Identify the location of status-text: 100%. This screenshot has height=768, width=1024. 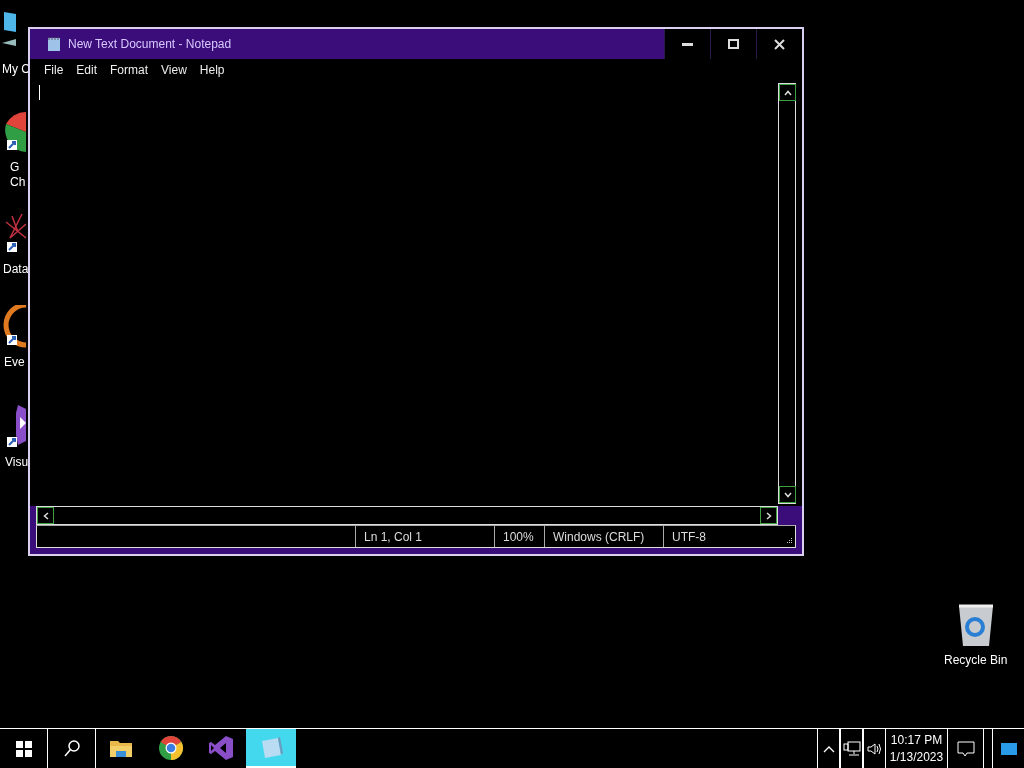
(520, 536).